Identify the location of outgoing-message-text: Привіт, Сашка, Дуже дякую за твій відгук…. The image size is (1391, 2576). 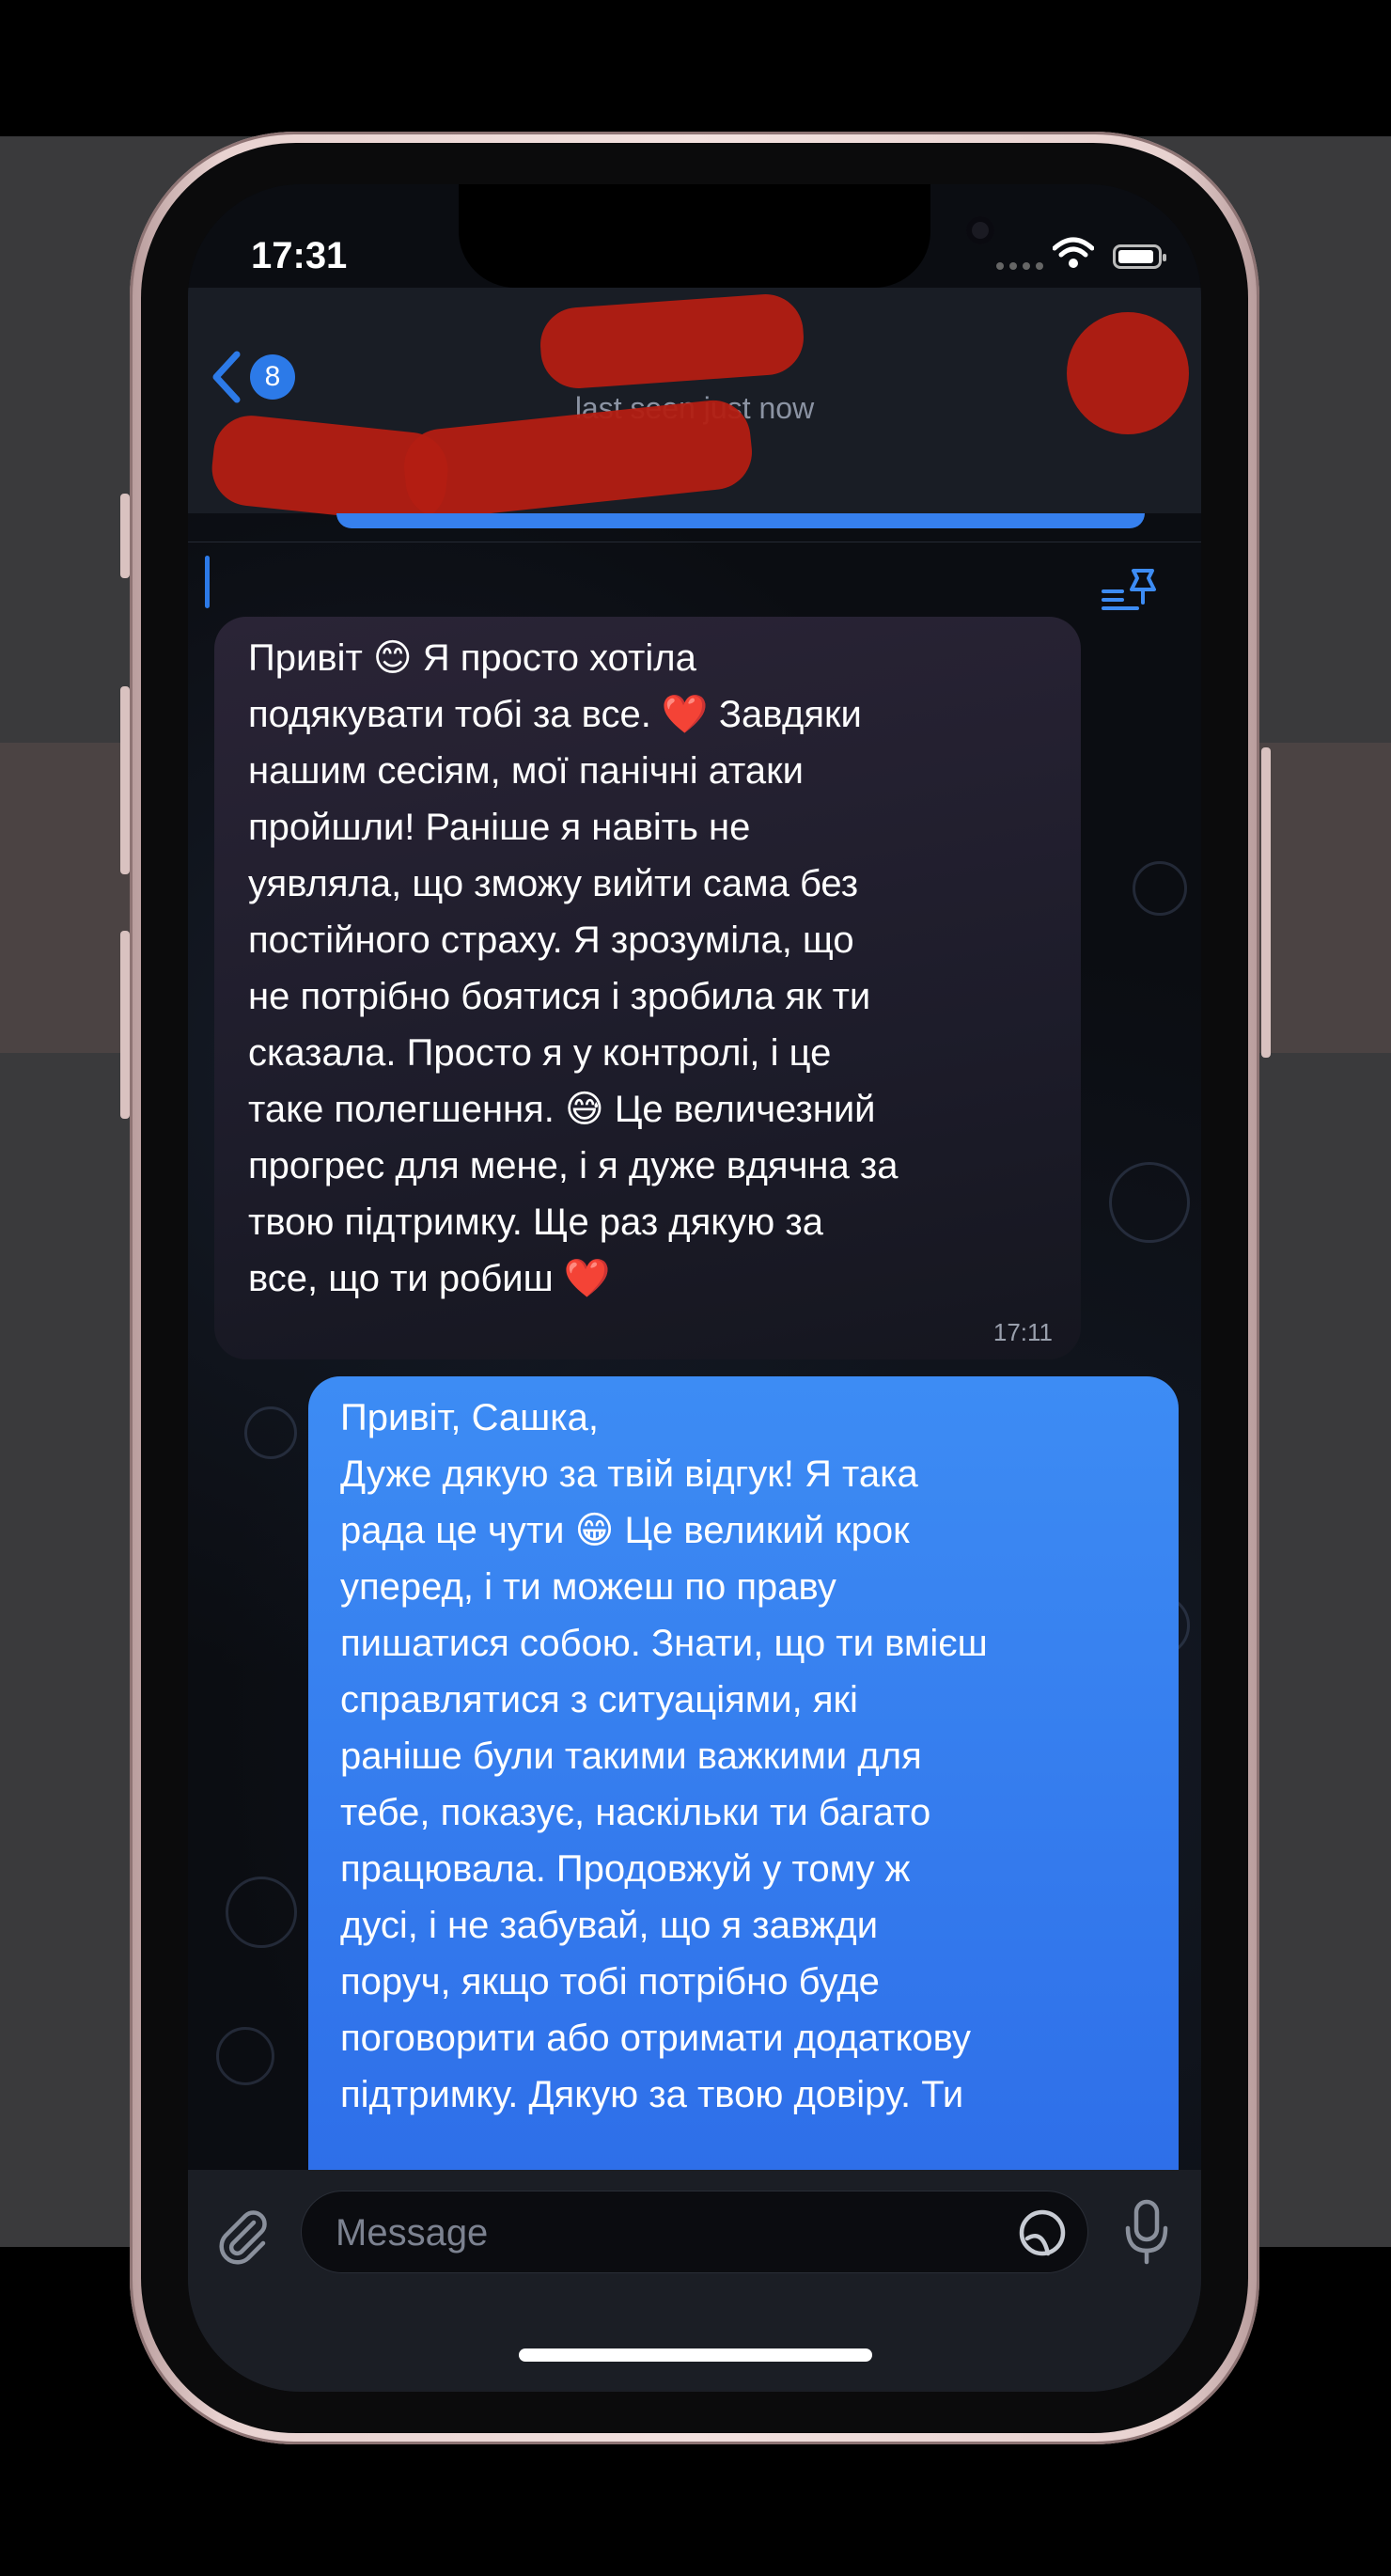
(664, 1756).